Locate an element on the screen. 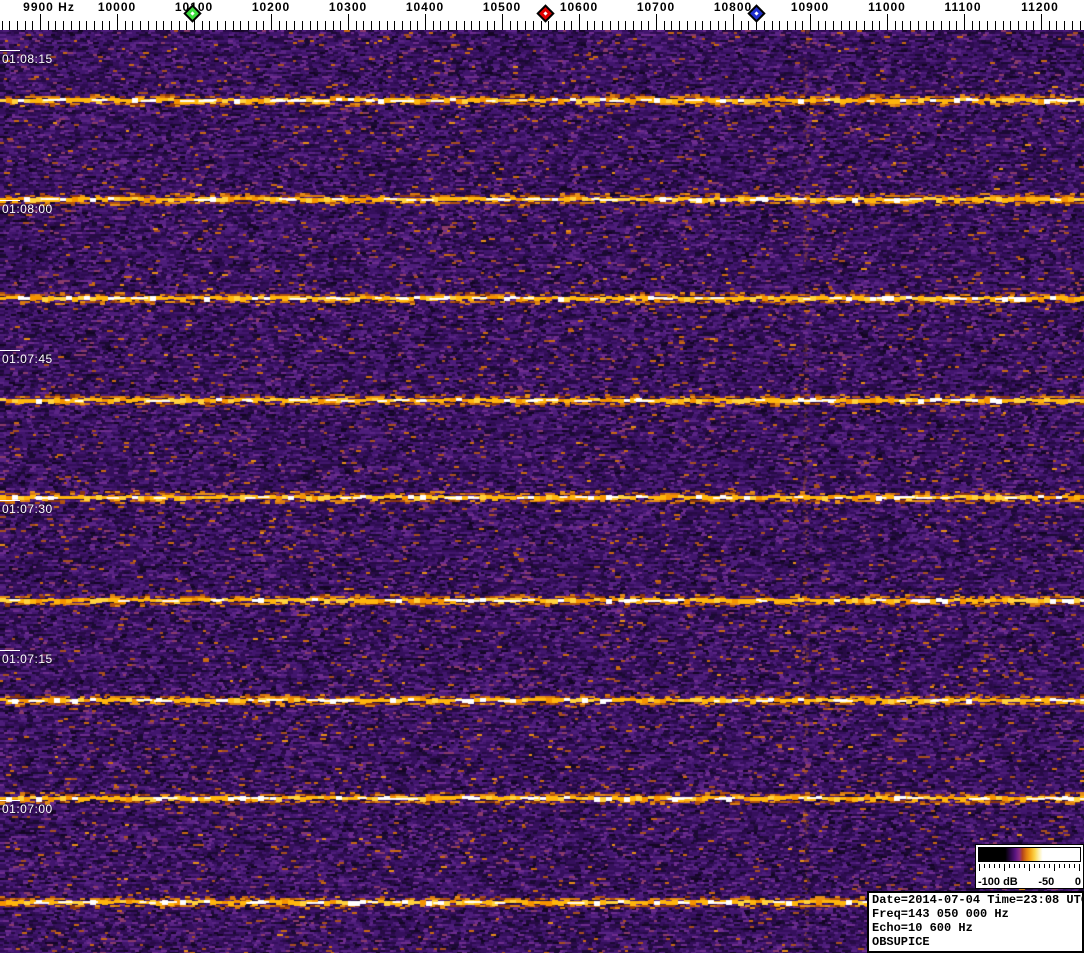 The height and width of the screenshot is (953, 1084). freq-tick-label: 10900 is located at coordinates (810, 7).